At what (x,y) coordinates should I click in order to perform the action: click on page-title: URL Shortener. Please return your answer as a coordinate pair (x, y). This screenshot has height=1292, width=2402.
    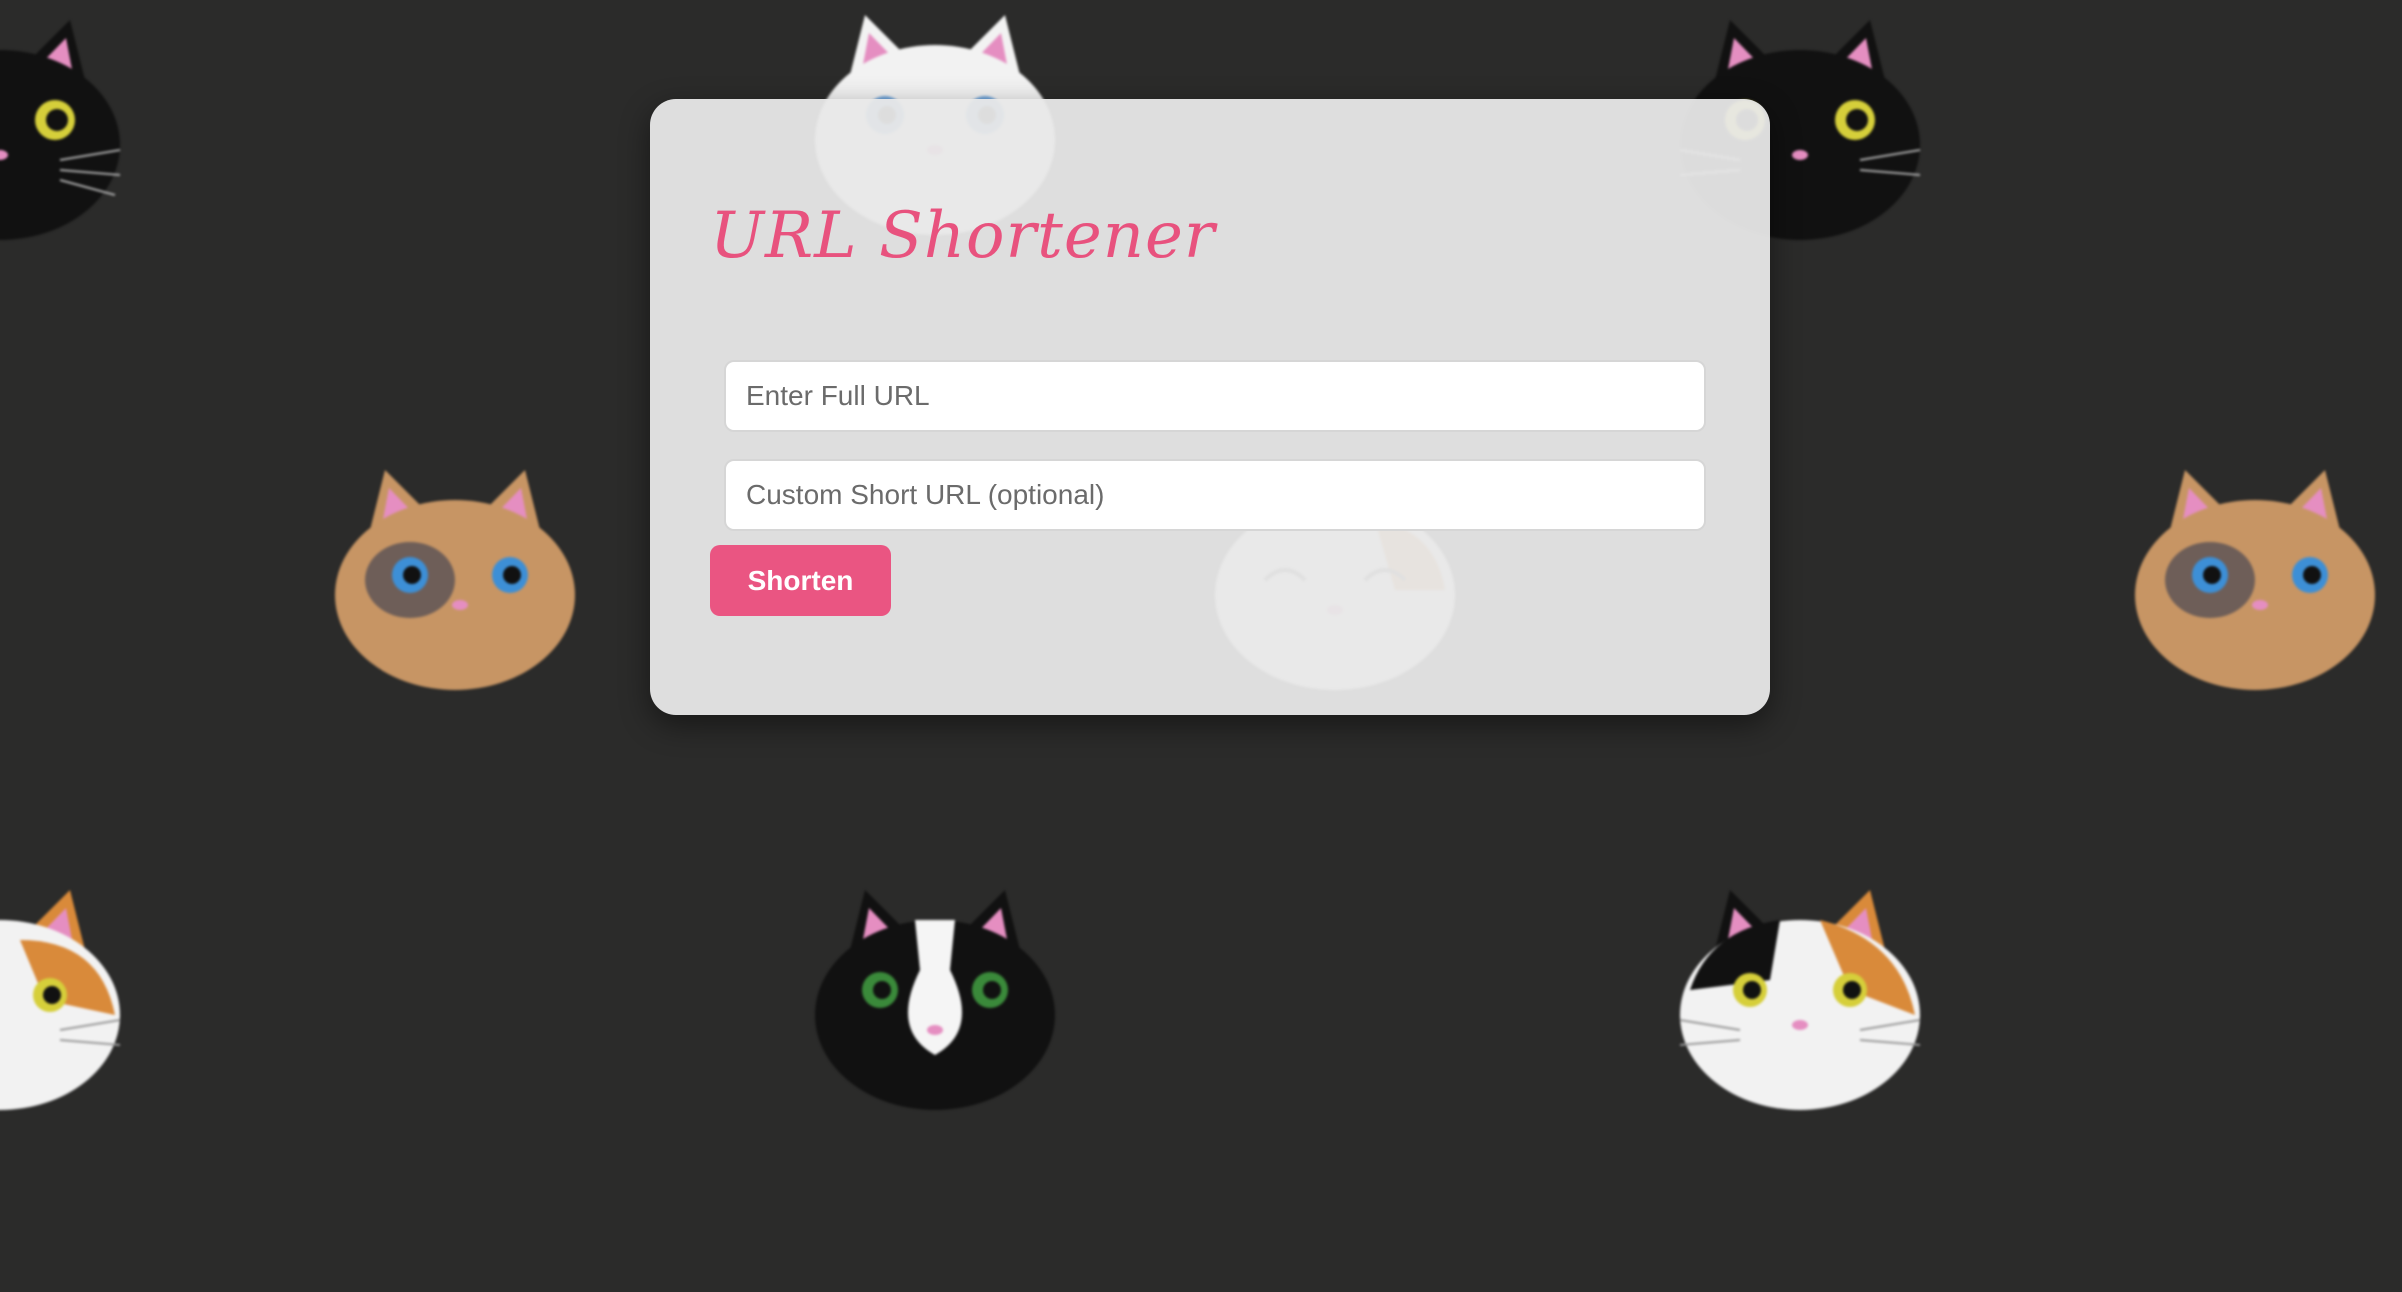
    Looking at the image, I should click on (963, 236).